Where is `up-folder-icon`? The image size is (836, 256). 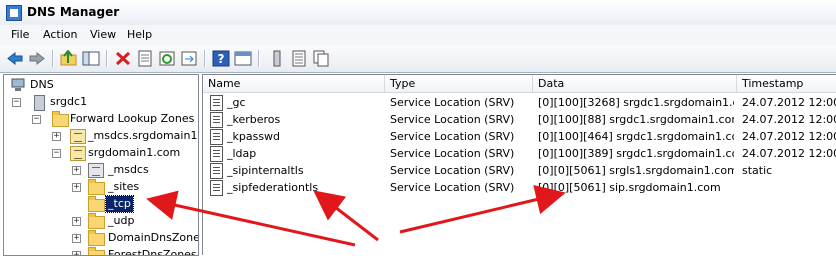 up-folder-icon is located at coordinates (69, 58).